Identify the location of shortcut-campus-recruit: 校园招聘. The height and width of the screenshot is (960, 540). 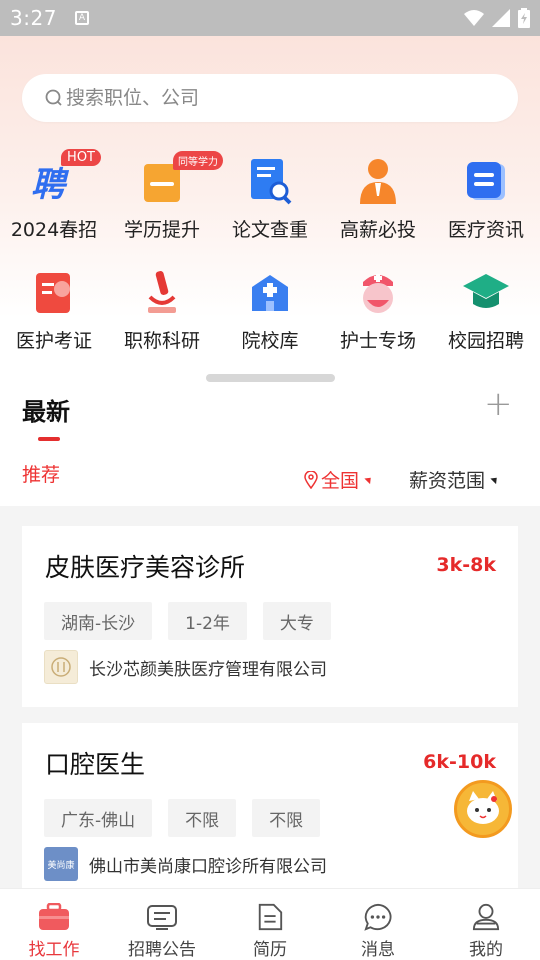
(486, 309).